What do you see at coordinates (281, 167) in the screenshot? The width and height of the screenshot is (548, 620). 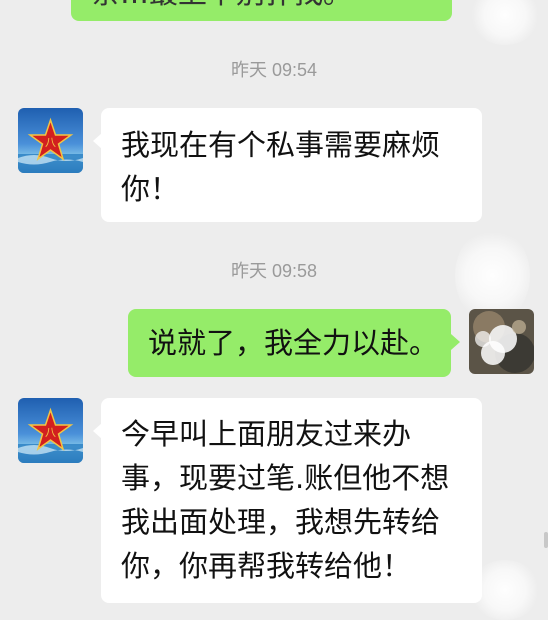 I see `message-text: 我现在有个私事需要麻烦你！` at bounding box center [281, 167].